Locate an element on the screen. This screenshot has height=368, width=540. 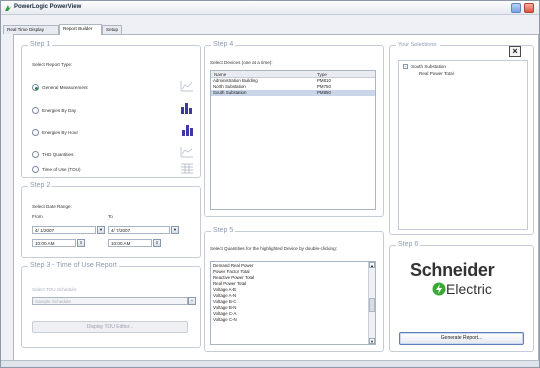
tab-report-builder: Report Builder is located at coordinates (80, 29).